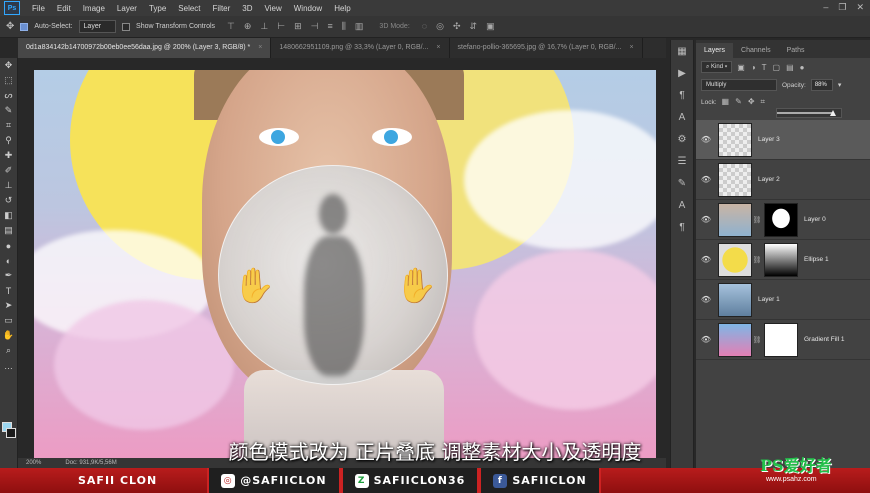  What do you see at coordinates (8, 170) in the screenshot?
I see `brush-icon: ✐` at bounding box center [8, 170].